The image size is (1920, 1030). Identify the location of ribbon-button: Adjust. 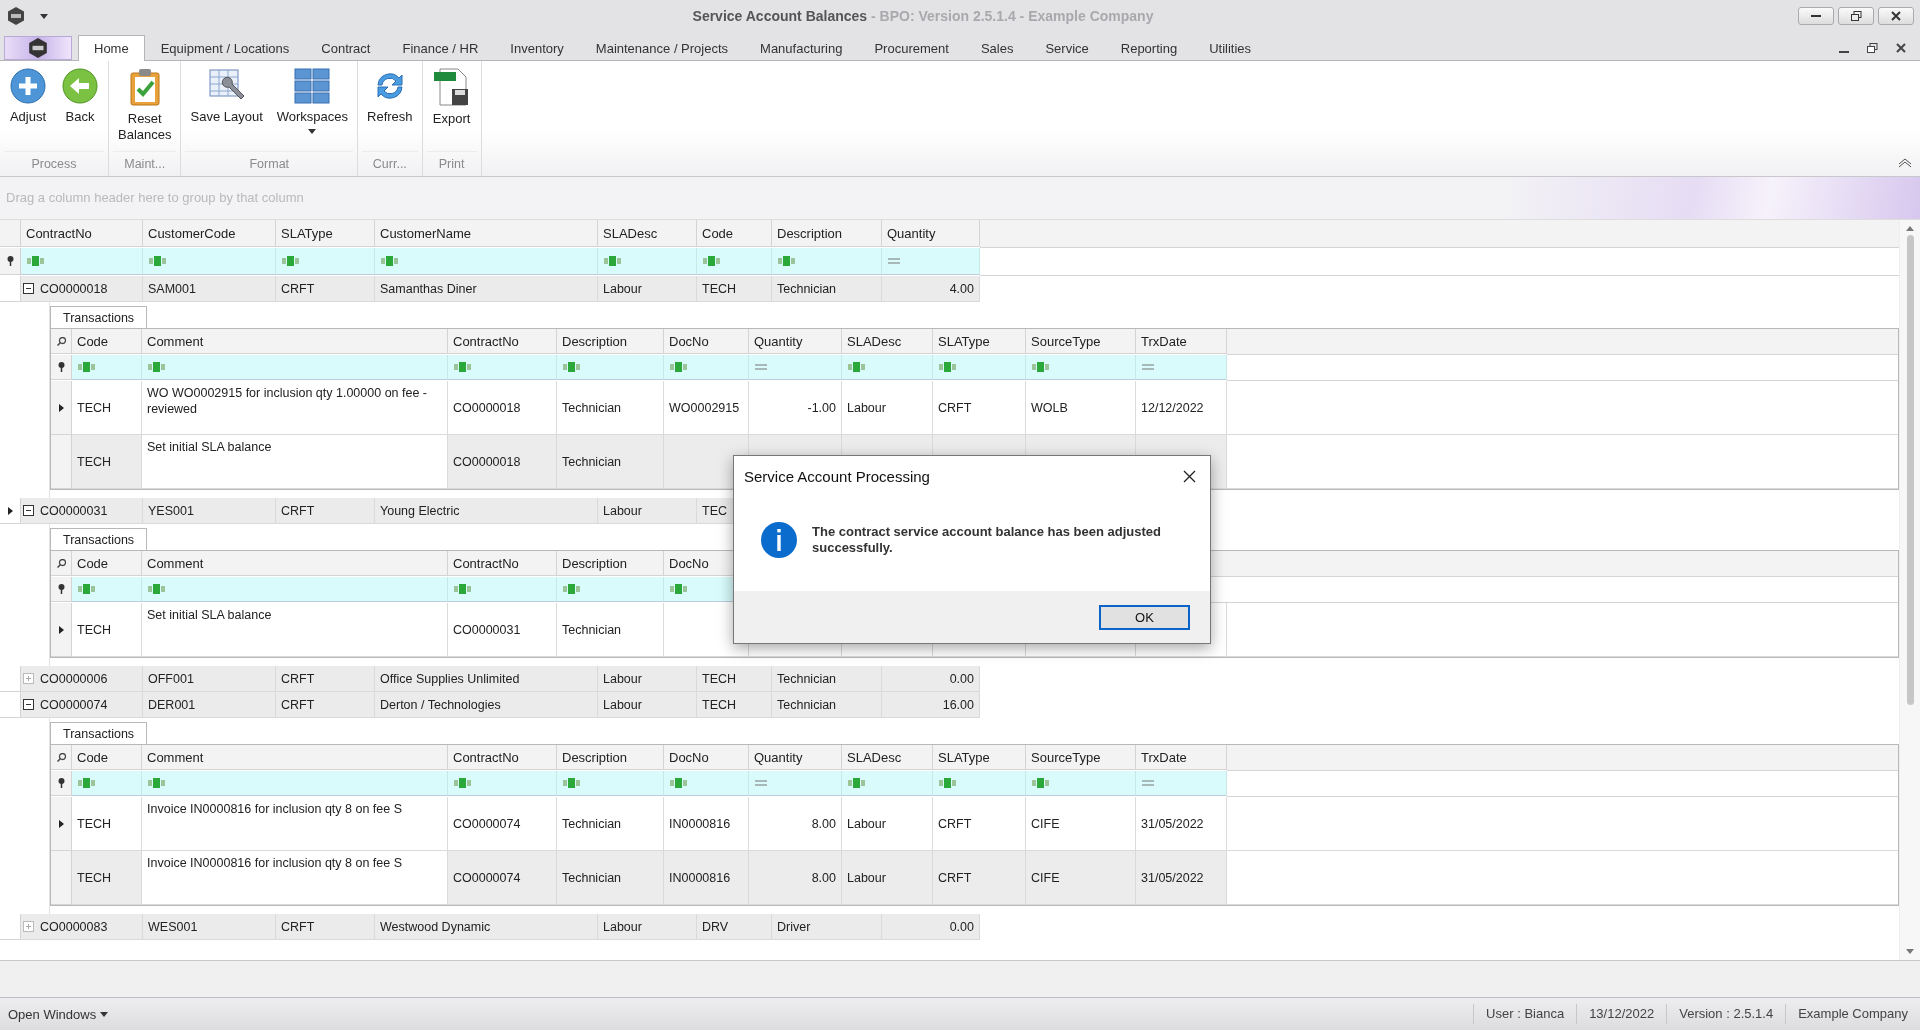
(28, 107).